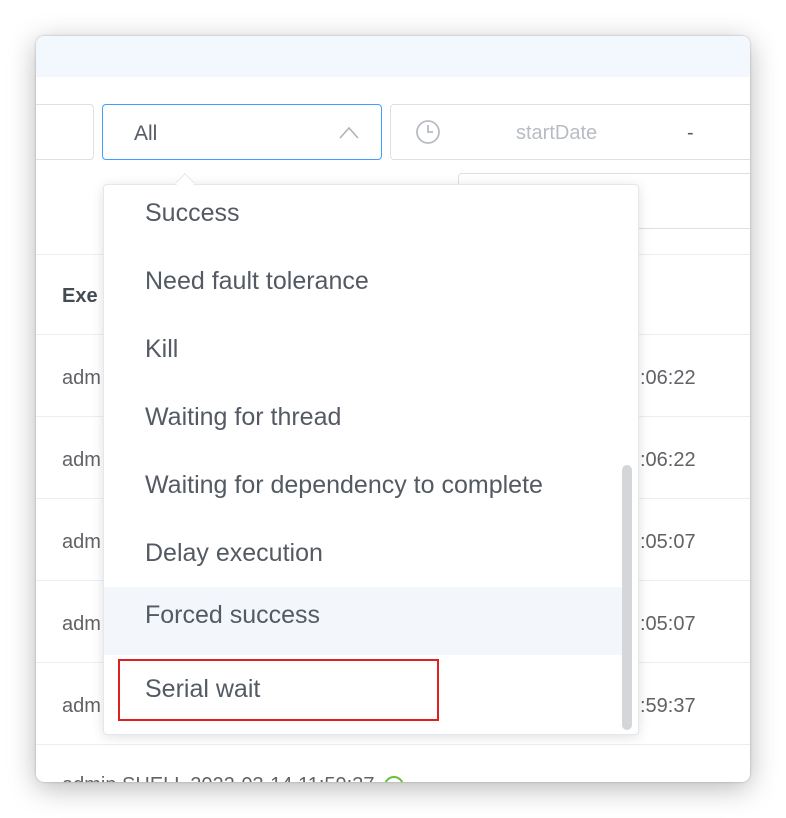 The width and height of the screenshot is (786, 818). I want to click on dropdown-scrollbar, so click(627, 597).